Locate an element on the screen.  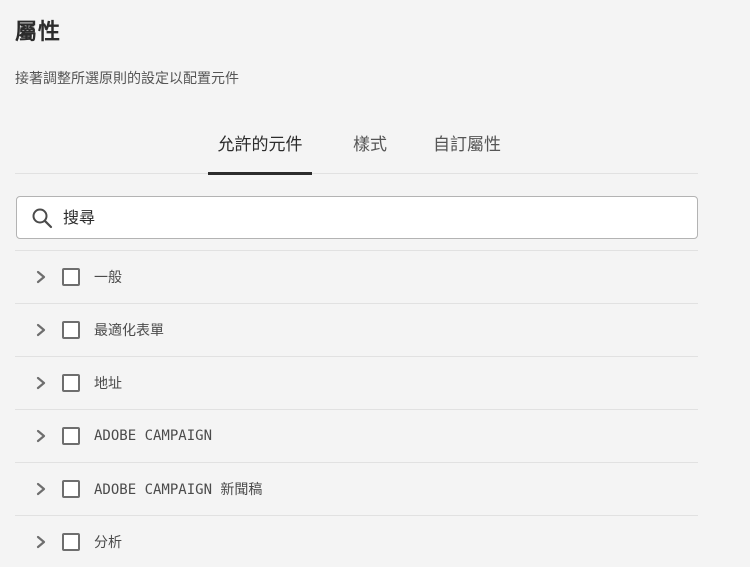
search-input is located at coordinates (363, 217).